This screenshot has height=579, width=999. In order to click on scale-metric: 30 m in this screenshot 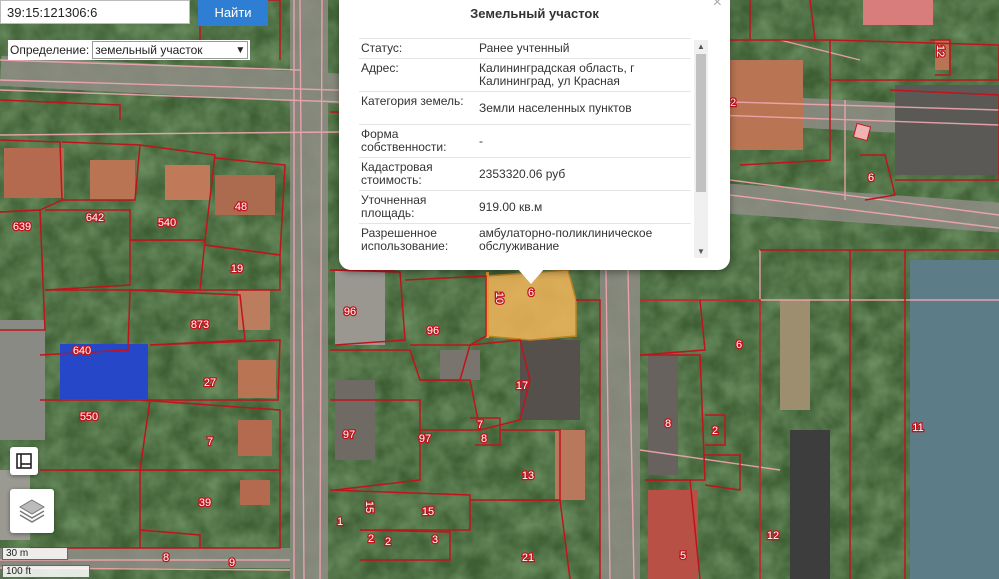, I will do `click(35, 554)`.